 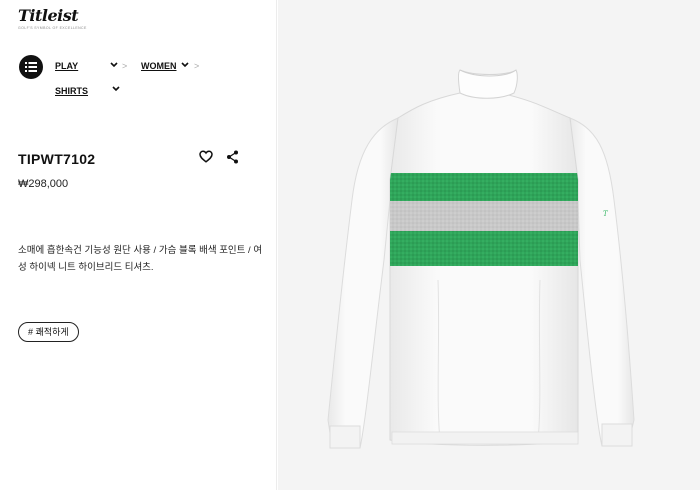 I want to click on menu-icon, so click(x=31, y=67).